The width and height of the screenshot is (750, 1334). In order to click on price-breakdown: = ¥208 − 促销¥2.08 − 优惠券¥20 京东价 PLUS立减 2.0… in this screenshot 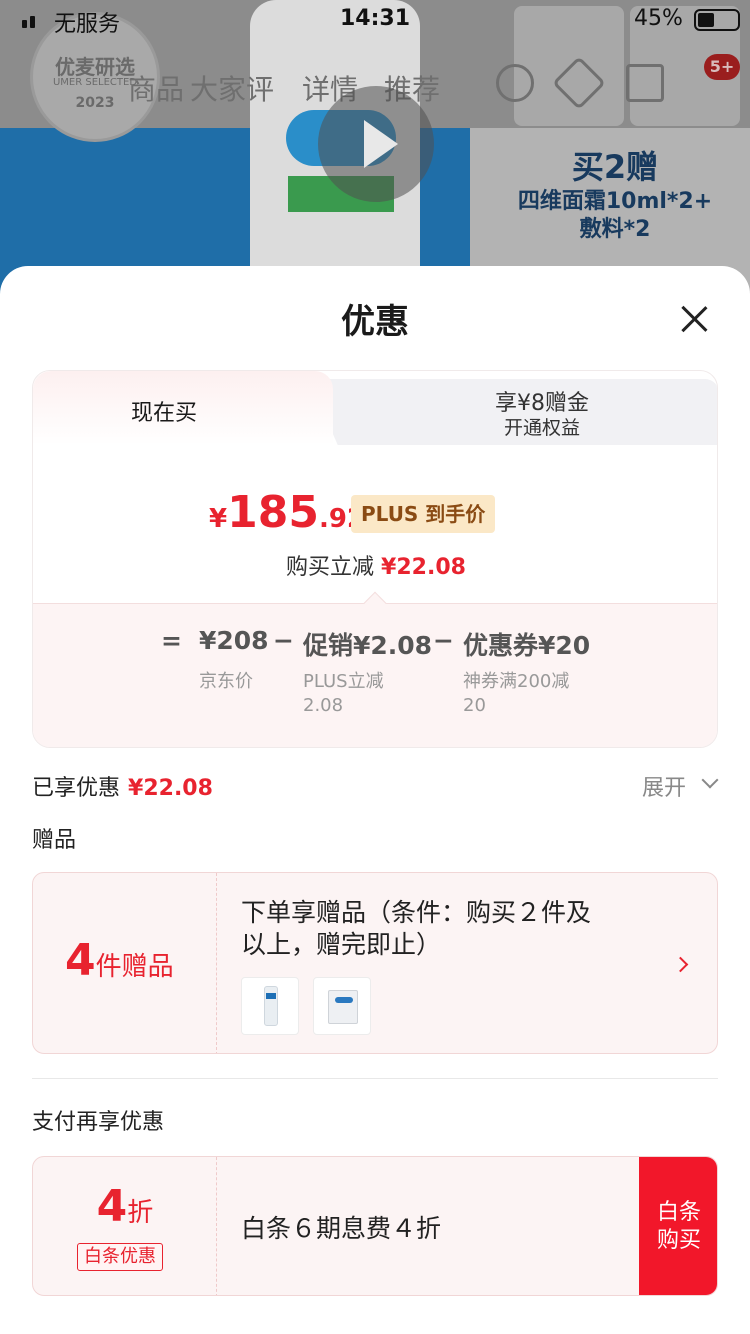, I will do `click(375, 675)`.